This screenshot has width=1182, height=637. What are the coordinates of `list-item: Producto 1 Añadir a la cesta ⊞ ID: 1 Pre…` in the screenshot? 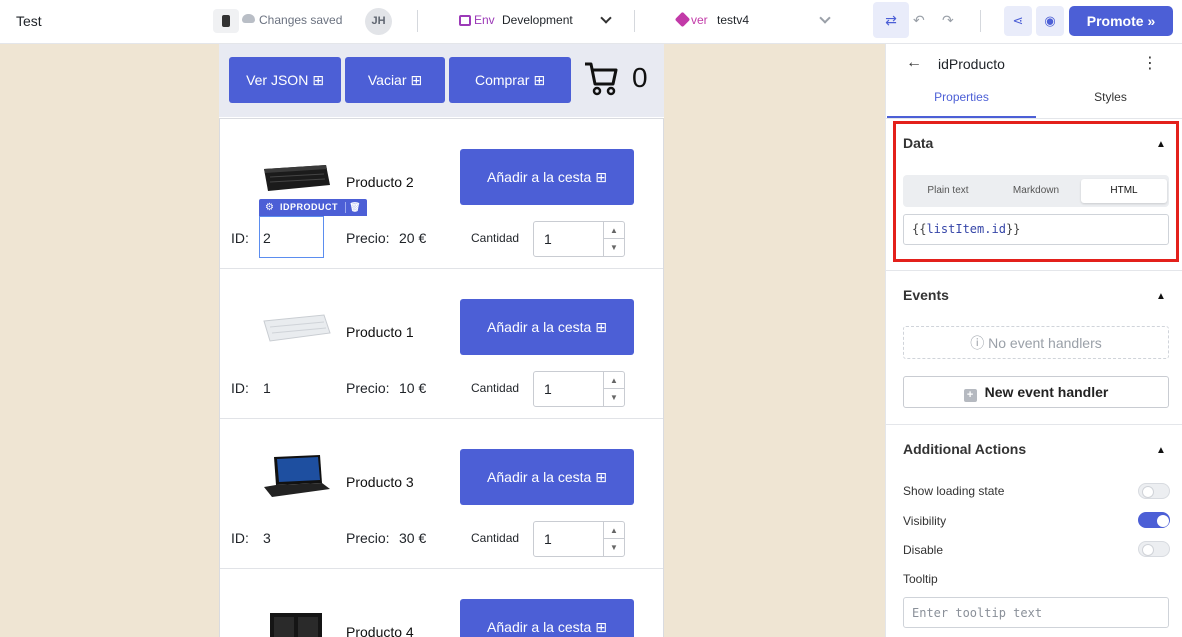 It's located at (441, 344).